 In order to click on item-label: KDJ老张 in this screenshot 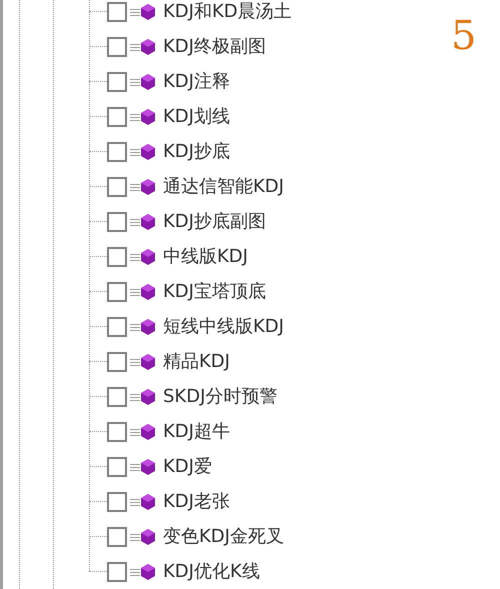, I will do `click(196, 501)`.